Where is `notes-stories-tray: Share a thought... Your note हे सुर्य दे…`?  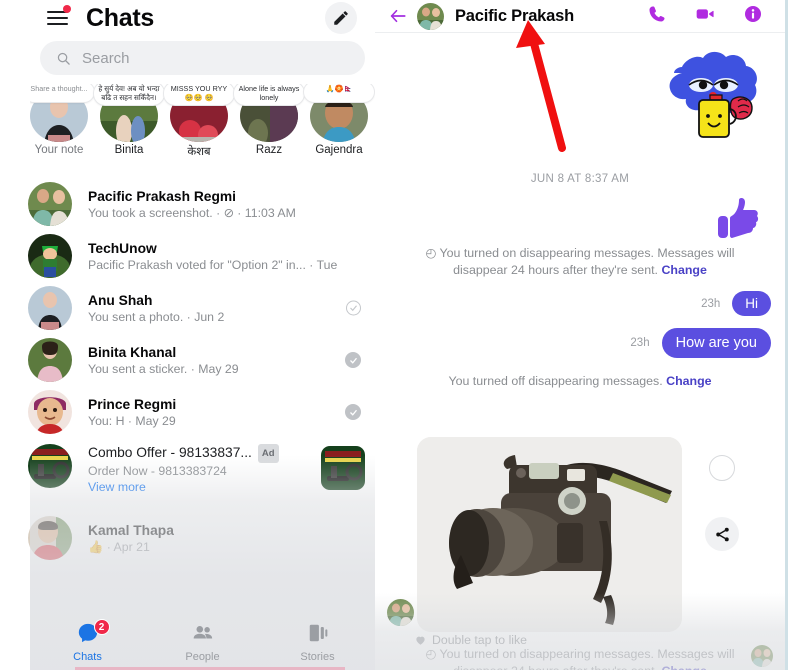 notes-stories-tray: Share a thought... Your note हे सुर्य दे… is located at coordinates (202, 122).